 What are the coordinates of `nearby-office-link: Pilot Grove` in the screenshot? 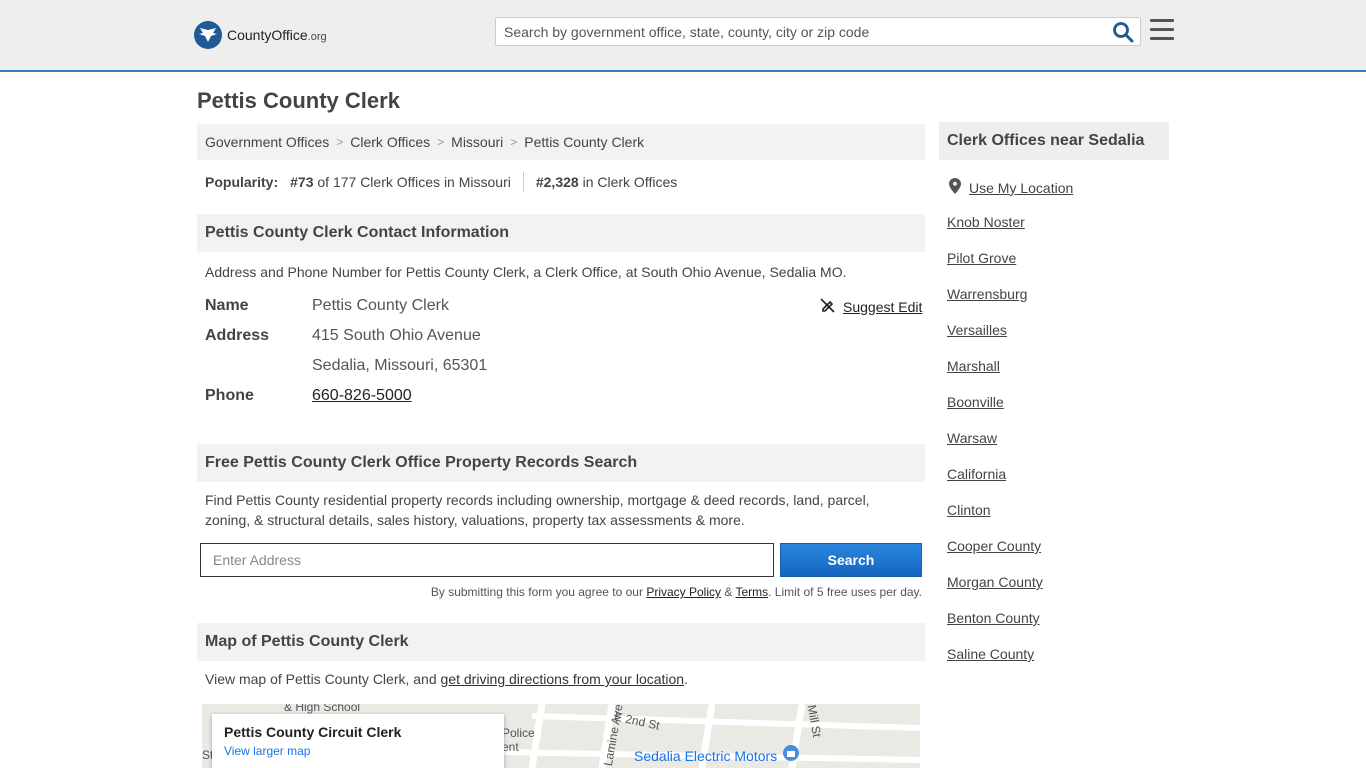 It's located at (981, 258).